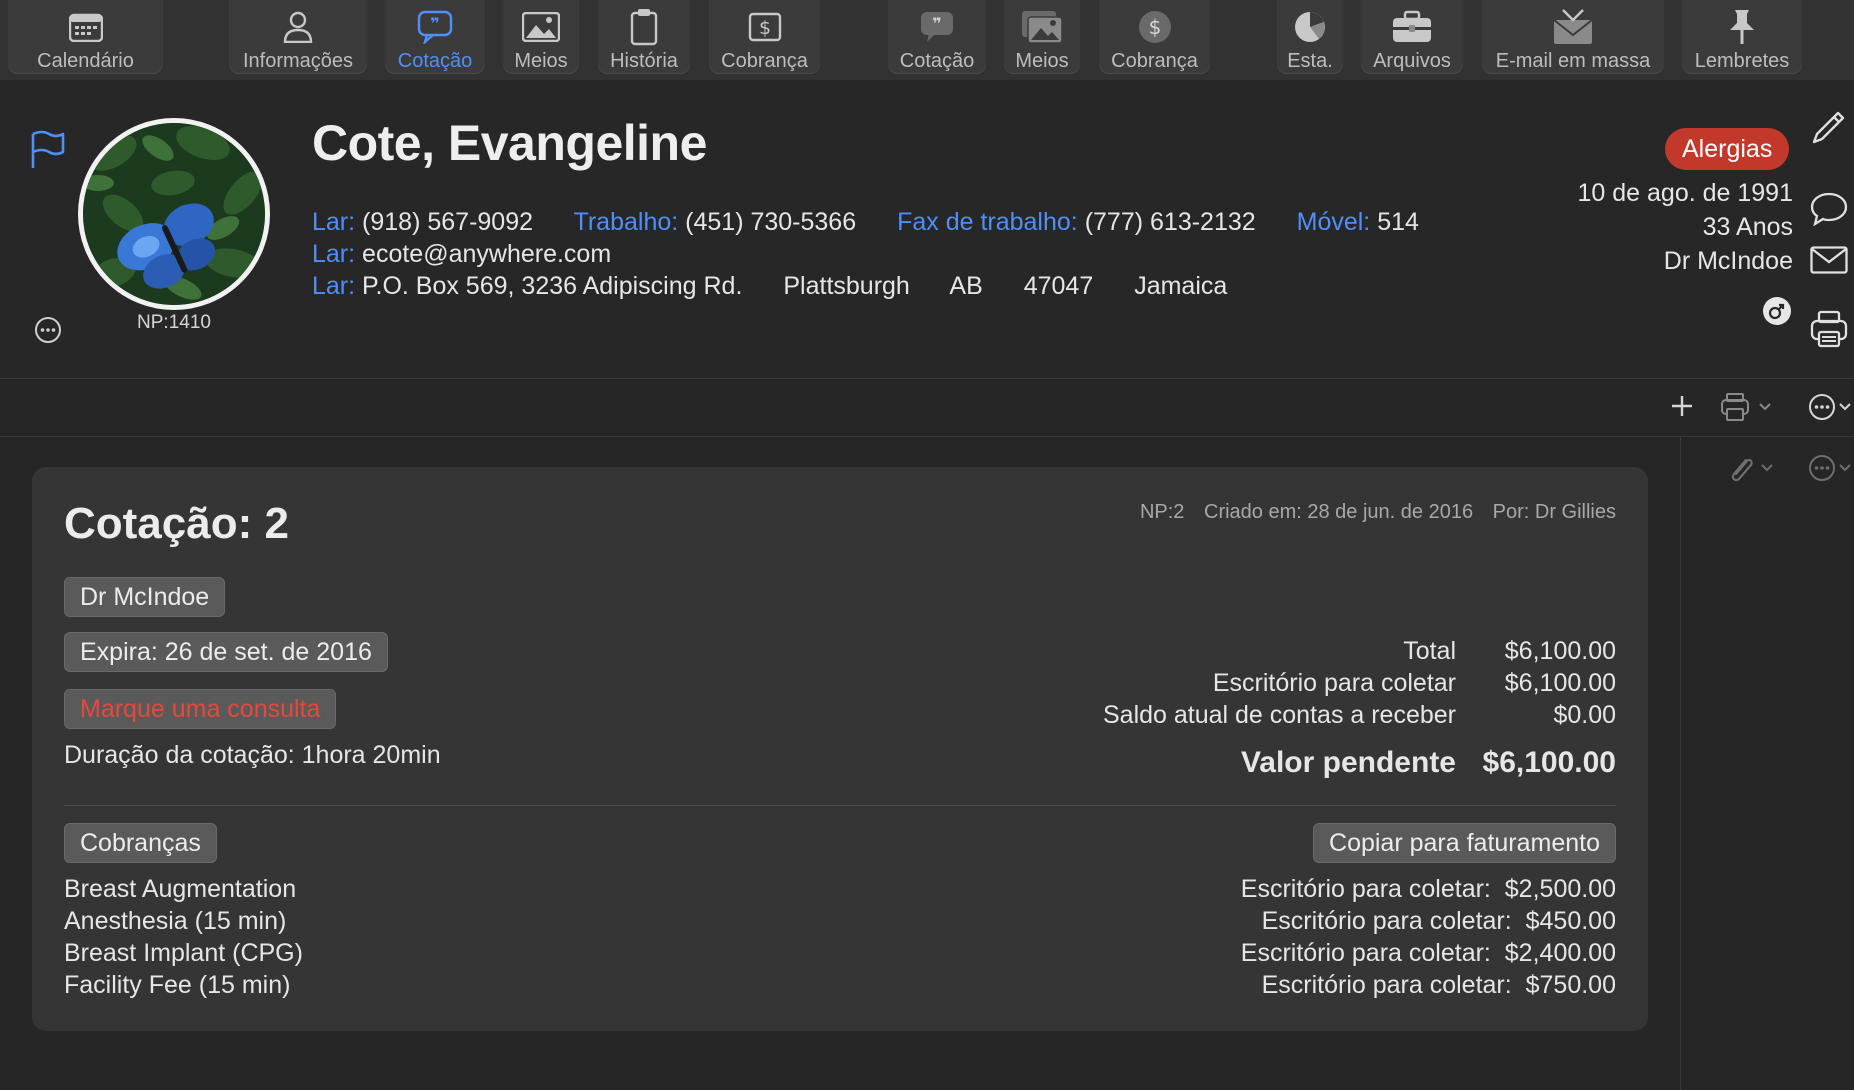 This screenshot has width=1854, height=1090. I want to click on toolbar-label: Arquivos, so click(1412, 61).